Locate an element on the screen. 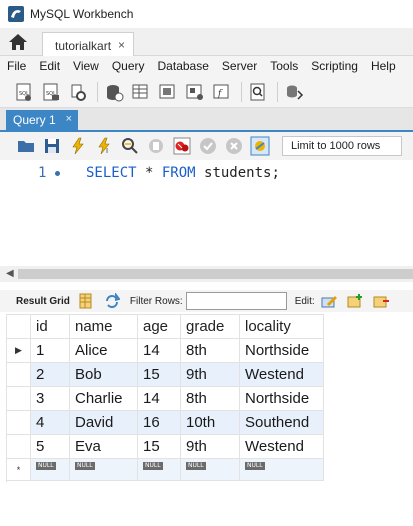 This screenshot has width=413, height=526. table-cell: Southend is located at coordinates (281, 422).